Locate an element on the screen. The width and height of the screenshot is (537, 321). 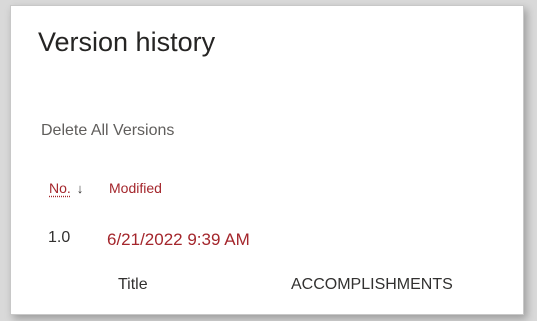
version-number: 1.0 is located at coordinates (59, 237).